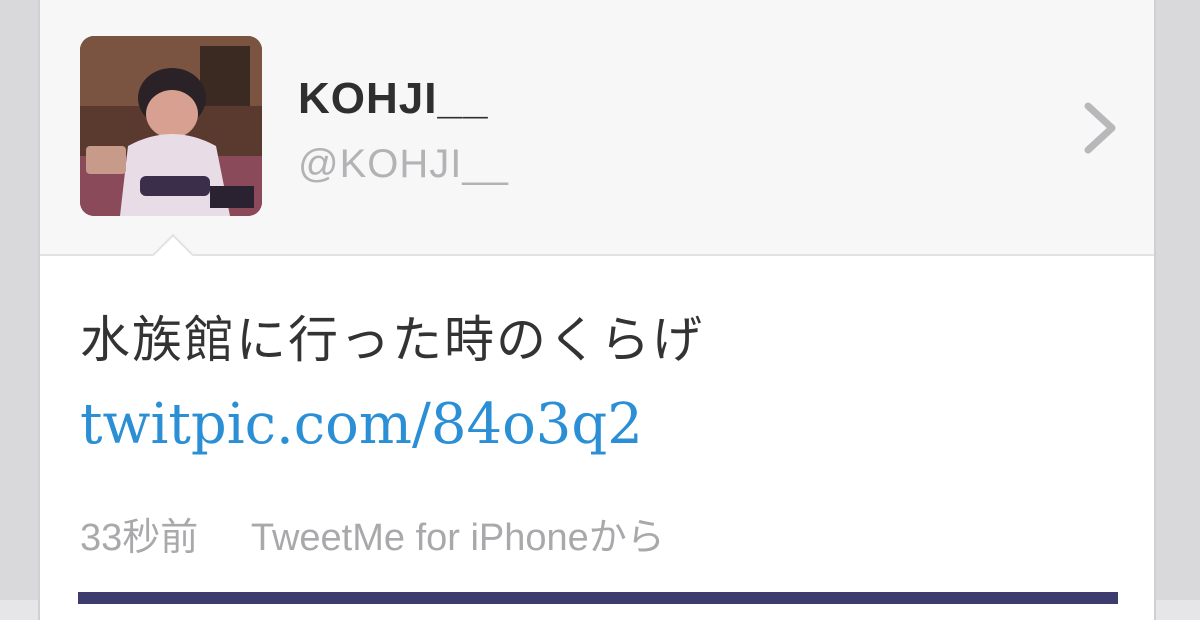 The width and height of the screenshot is (1200, 620). What do you see at coordinates (598, 598) in the screenshot?
I see `media-preview` at bounding box center [598, 598].